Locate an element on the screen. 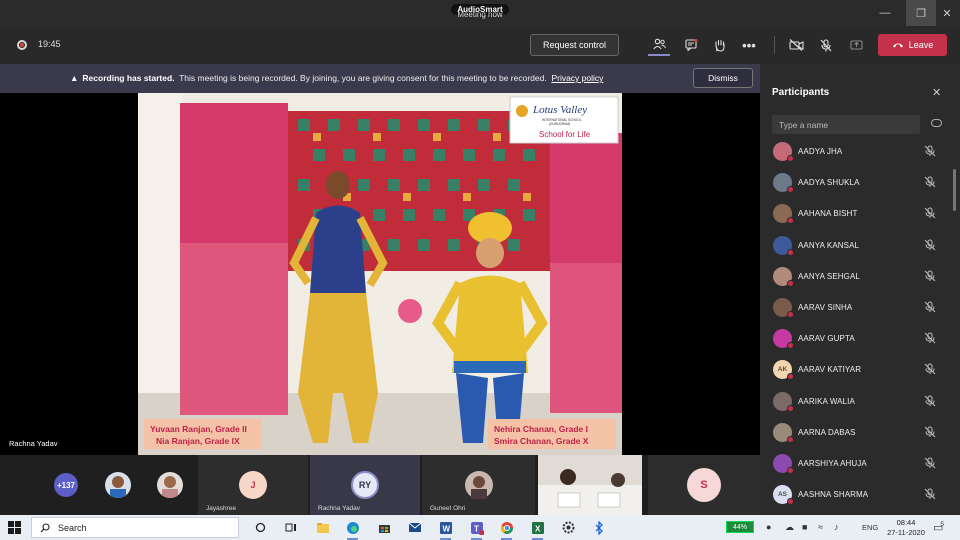  participant-row: AARAV GUPTA is located at coordinates (858, 338).